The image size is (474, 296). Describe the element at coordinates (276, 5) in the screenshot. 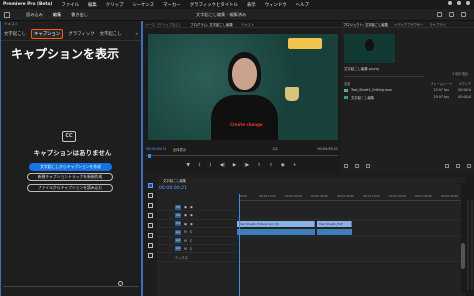

I see `menu-window: ウィンドウ` at that location.